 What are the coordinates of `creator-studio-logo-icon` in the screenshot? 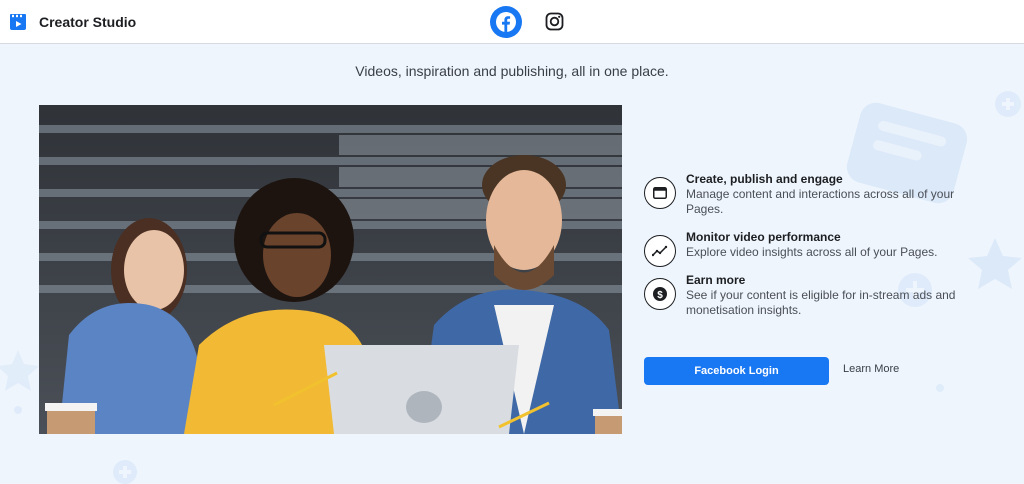 It's located at (18, 22).